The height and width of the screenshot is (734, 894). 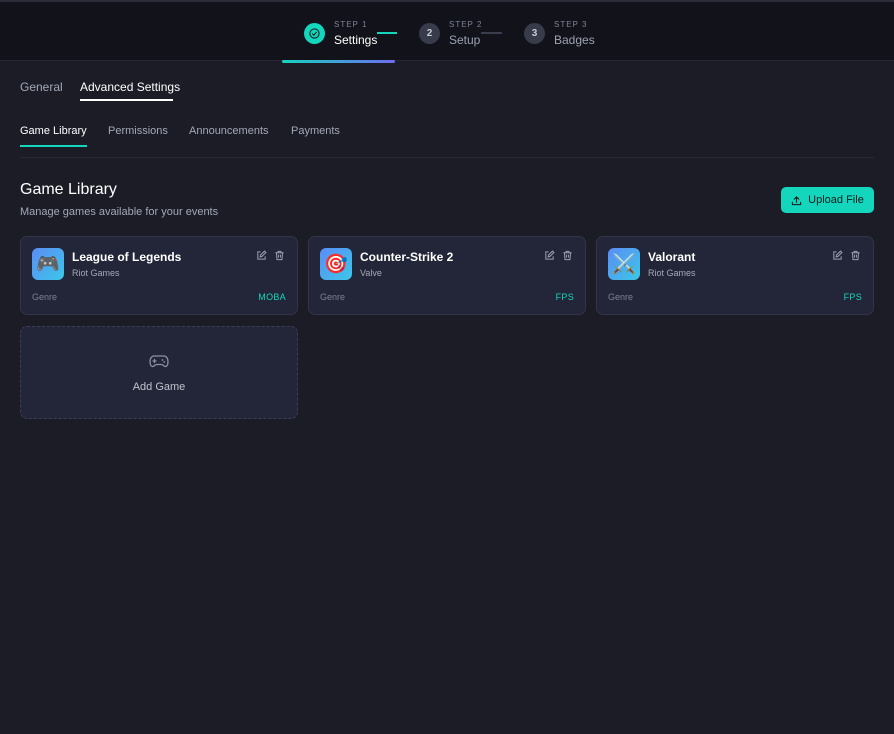 I want to click on step-kicker: STEP 3, so click(x=571, y=24).